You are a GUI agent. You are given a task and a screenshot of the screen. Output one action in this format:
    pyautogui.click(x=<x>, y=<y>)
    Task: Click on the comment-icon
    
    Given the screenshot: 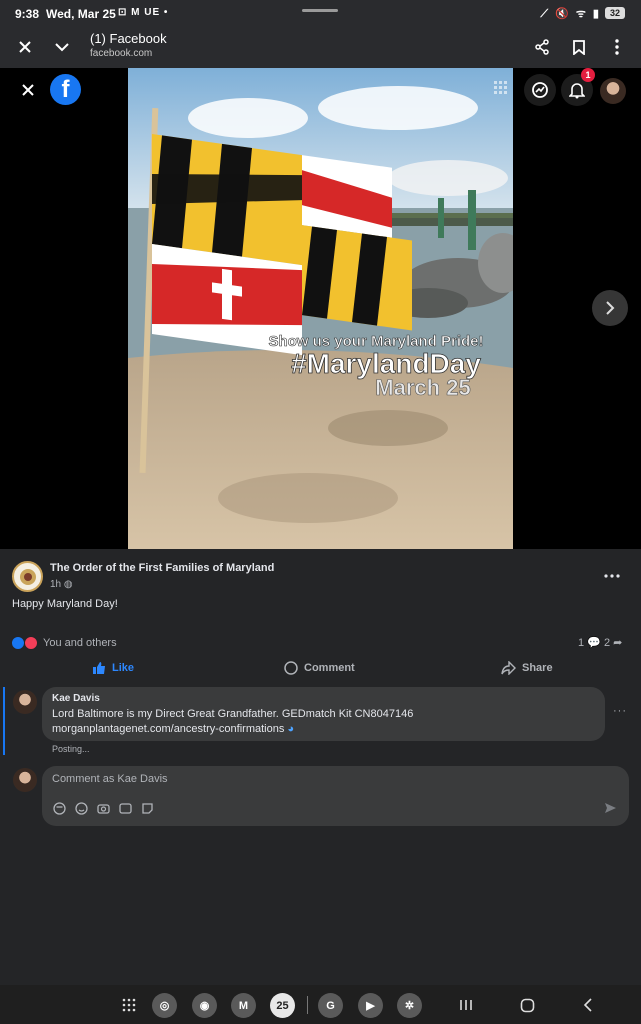 What is the action you would take?
    pyautogui.click(x=291, y=668)
    